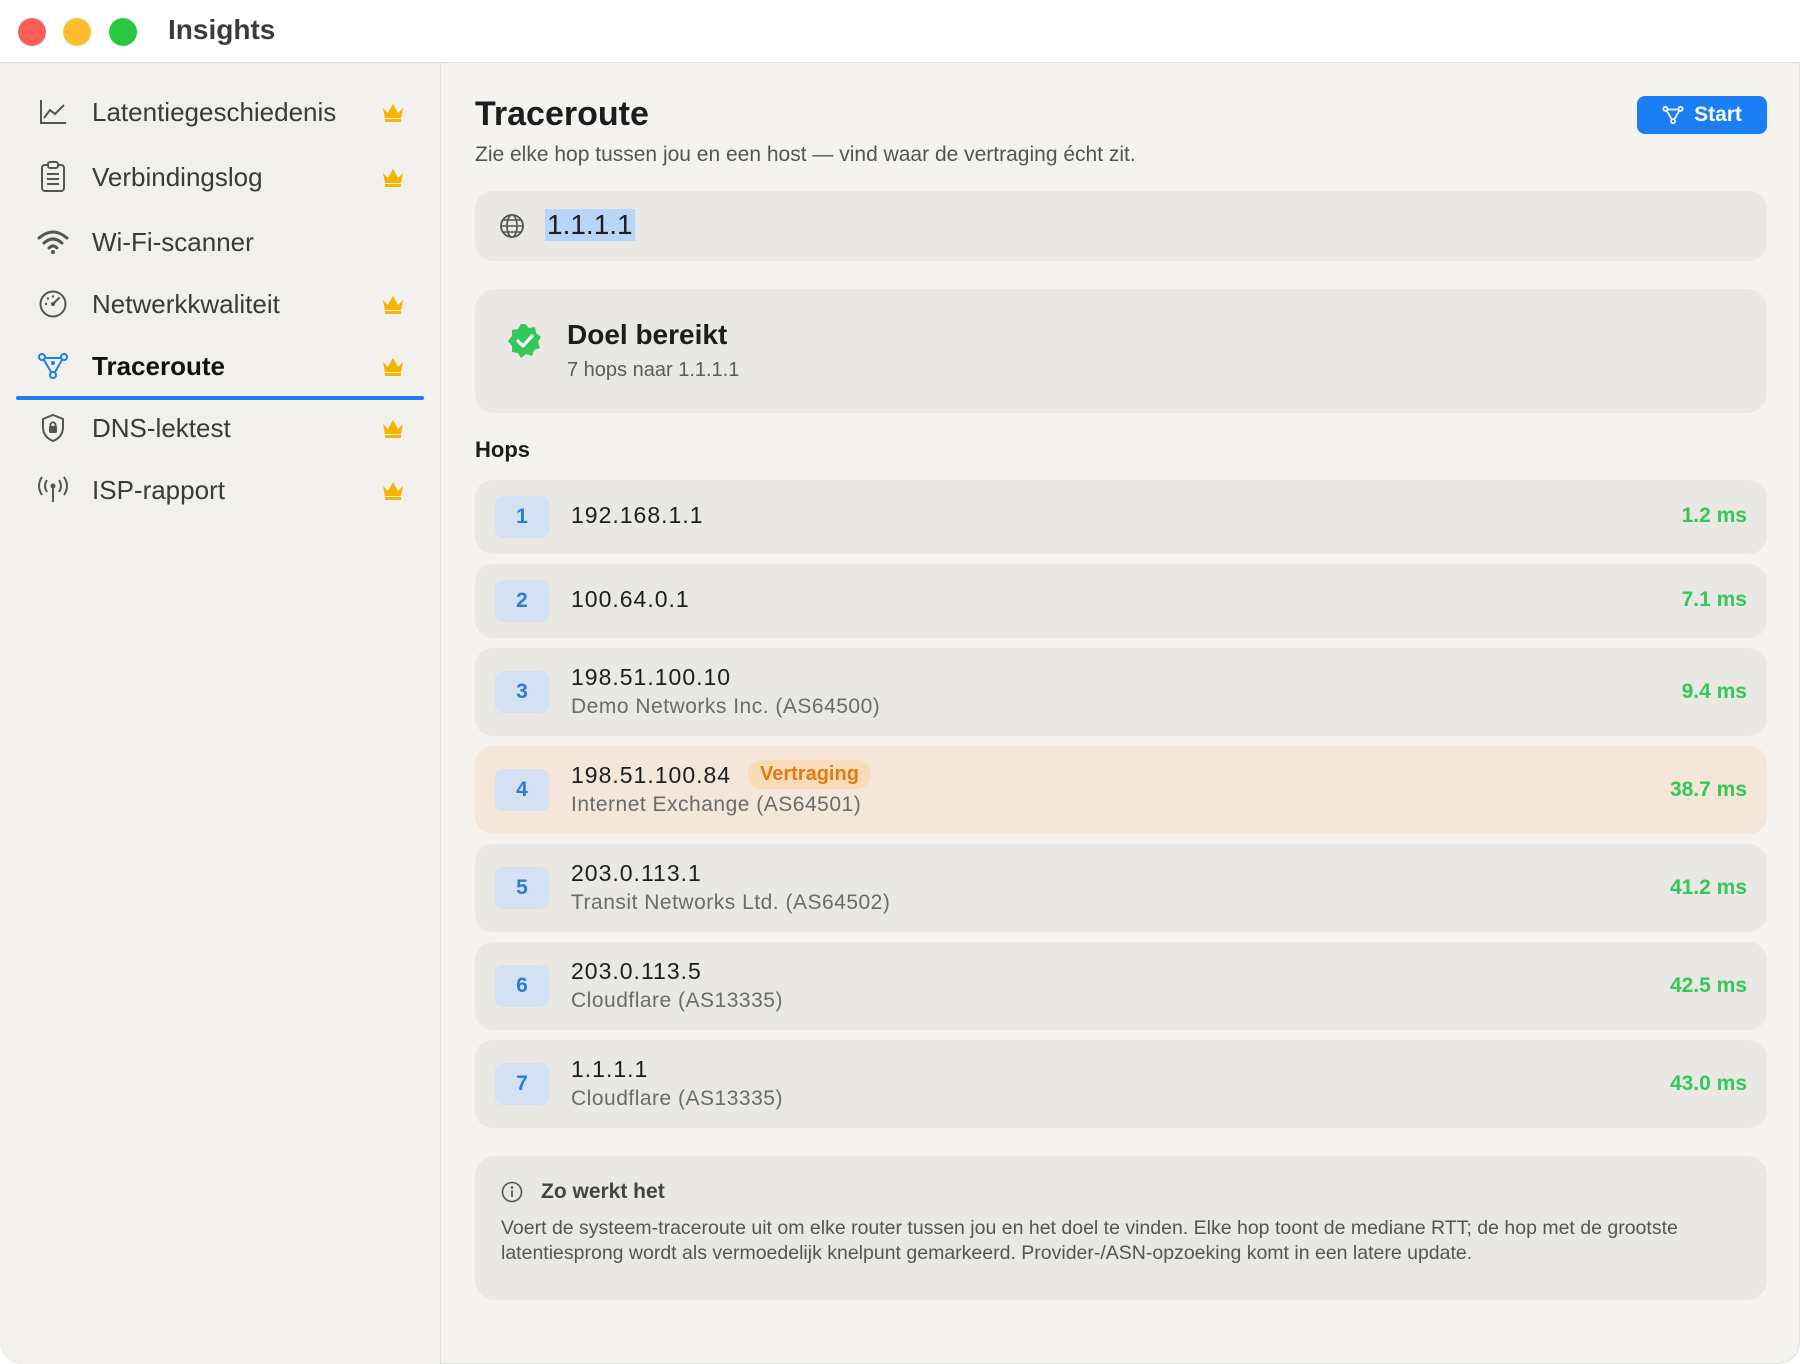  Describe the element at coordinates (1708, 1083) in the screenshot. I see `hop-latency: 43.0 ms` at that location.